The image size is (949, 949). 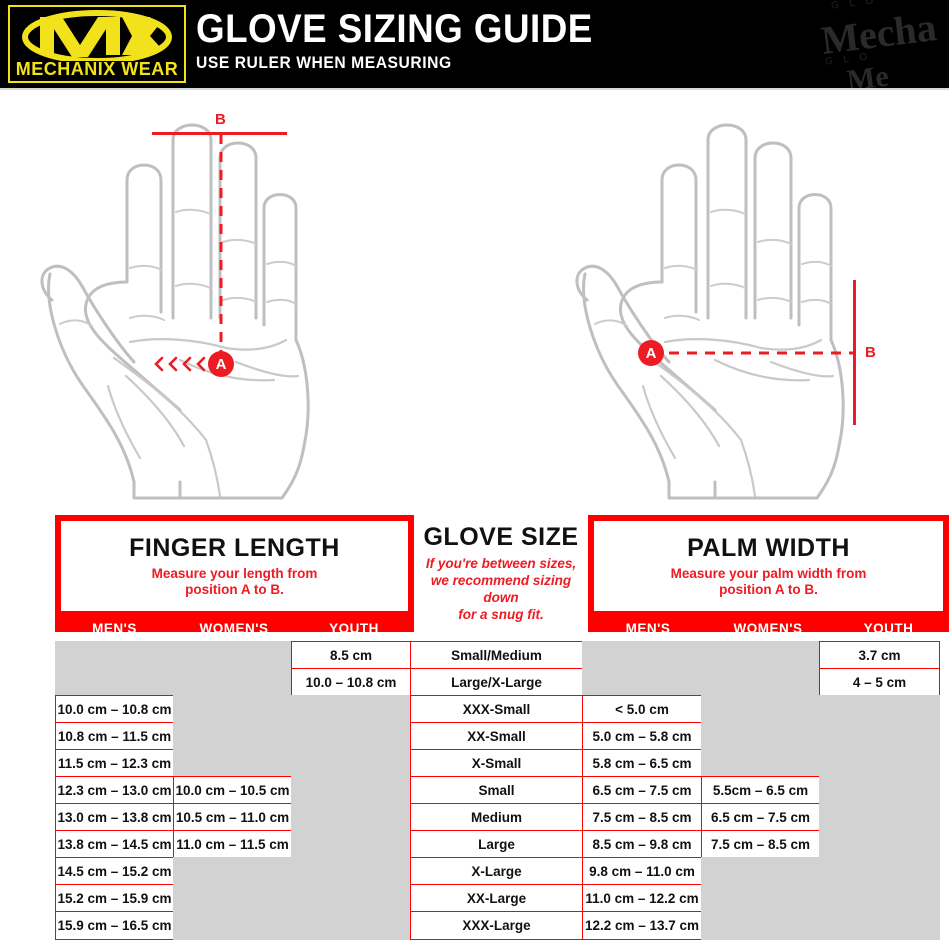 What do you see at coordinates (854, 6) in the screenshot?
I see `watermark-micro-1: G L O` at bounding box center [854, 6].